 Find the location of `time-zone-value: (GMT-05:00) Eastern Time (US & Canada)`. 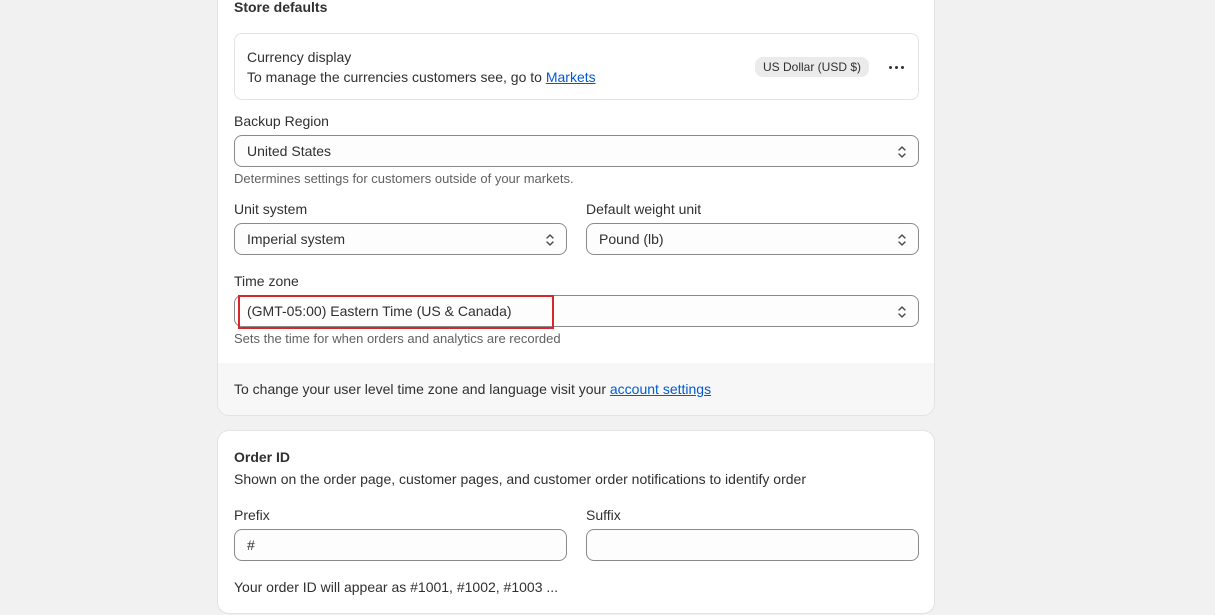

time-zone-value: (GMT-05:00) Eastern Time (US & Canada) is located at coordinates (379, 311).